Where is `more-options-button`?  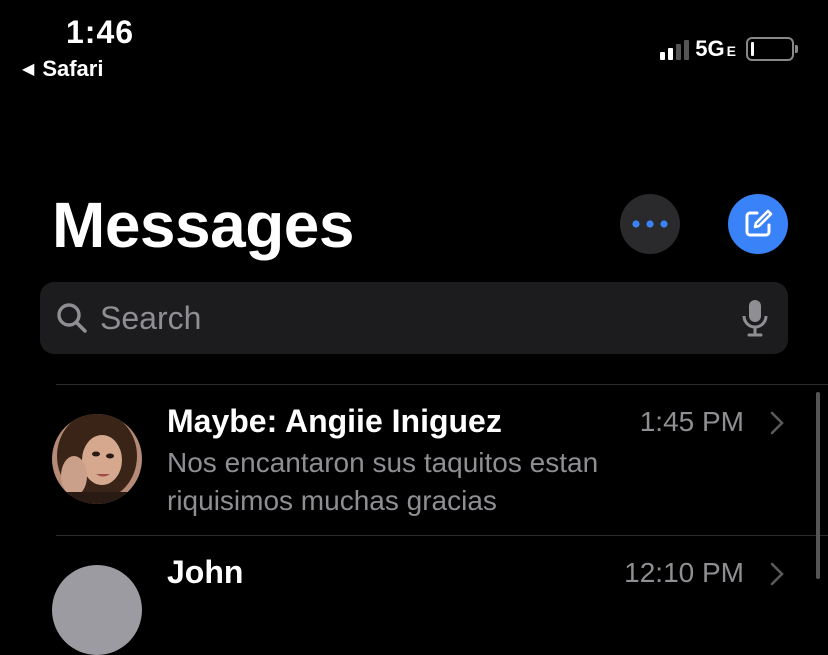 more-options-button is located at coordinates (650, 224).